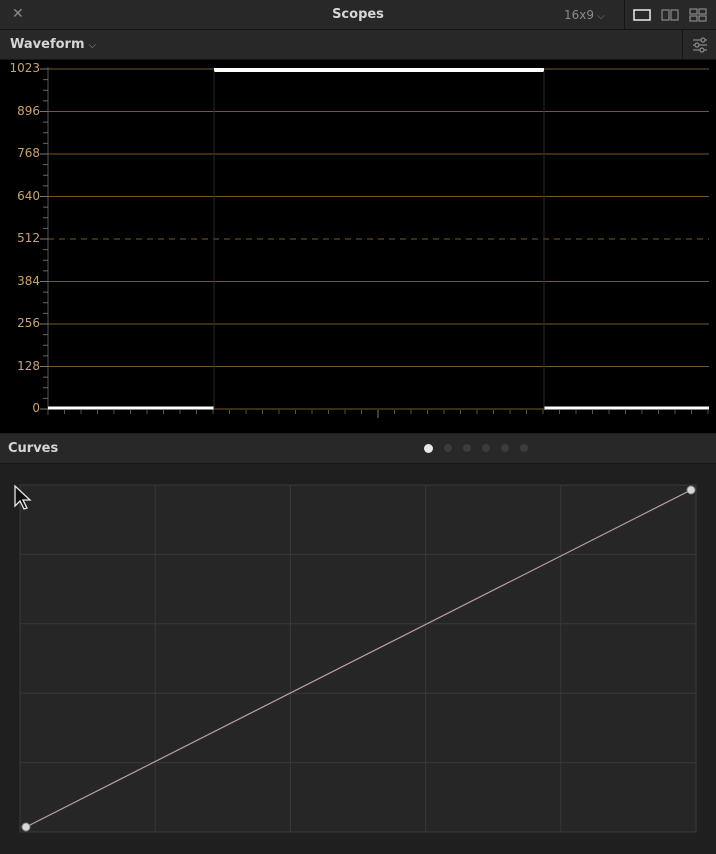  What do you see at coordinates (28, 365) in the screenshot?
I see `y-tick-label: 128` at bounding box center [28, 365].